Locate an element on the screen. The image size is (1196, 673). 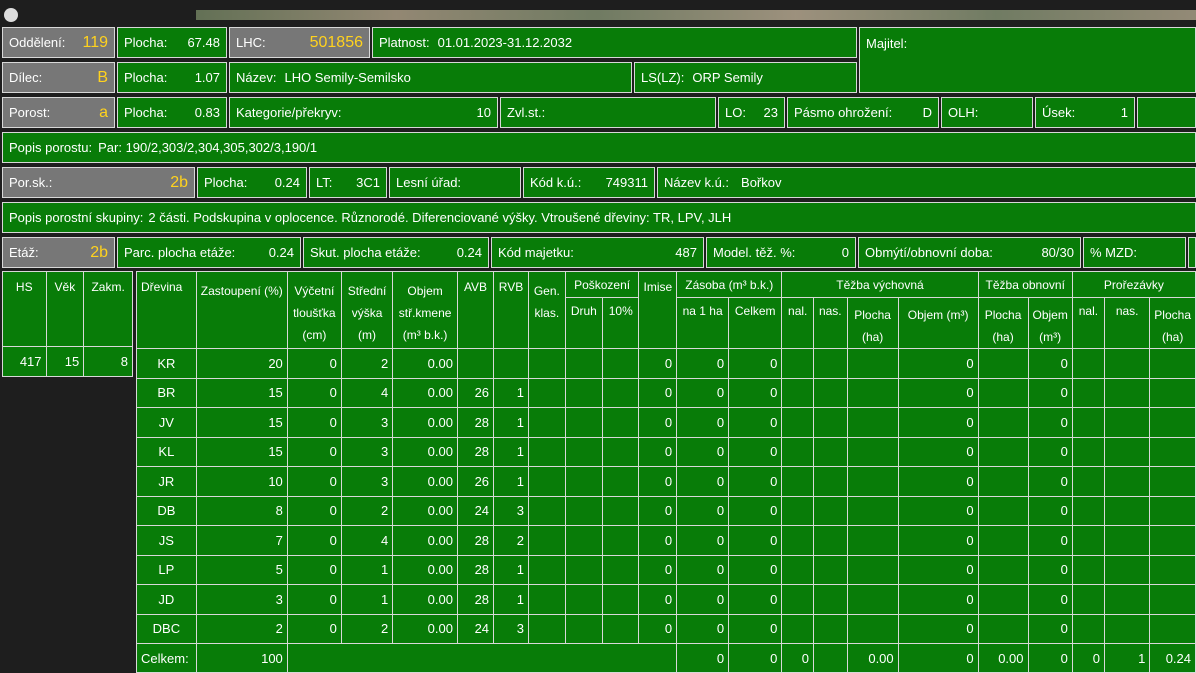
kodku-field: Kód k.ú.: 749311 is located at coordinates (589, 182).